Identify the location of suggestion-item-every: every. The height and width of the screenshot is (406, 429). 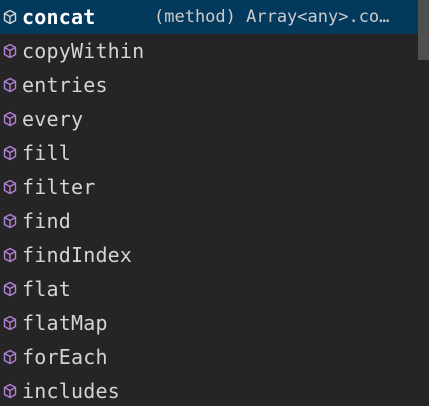
(209, 119).